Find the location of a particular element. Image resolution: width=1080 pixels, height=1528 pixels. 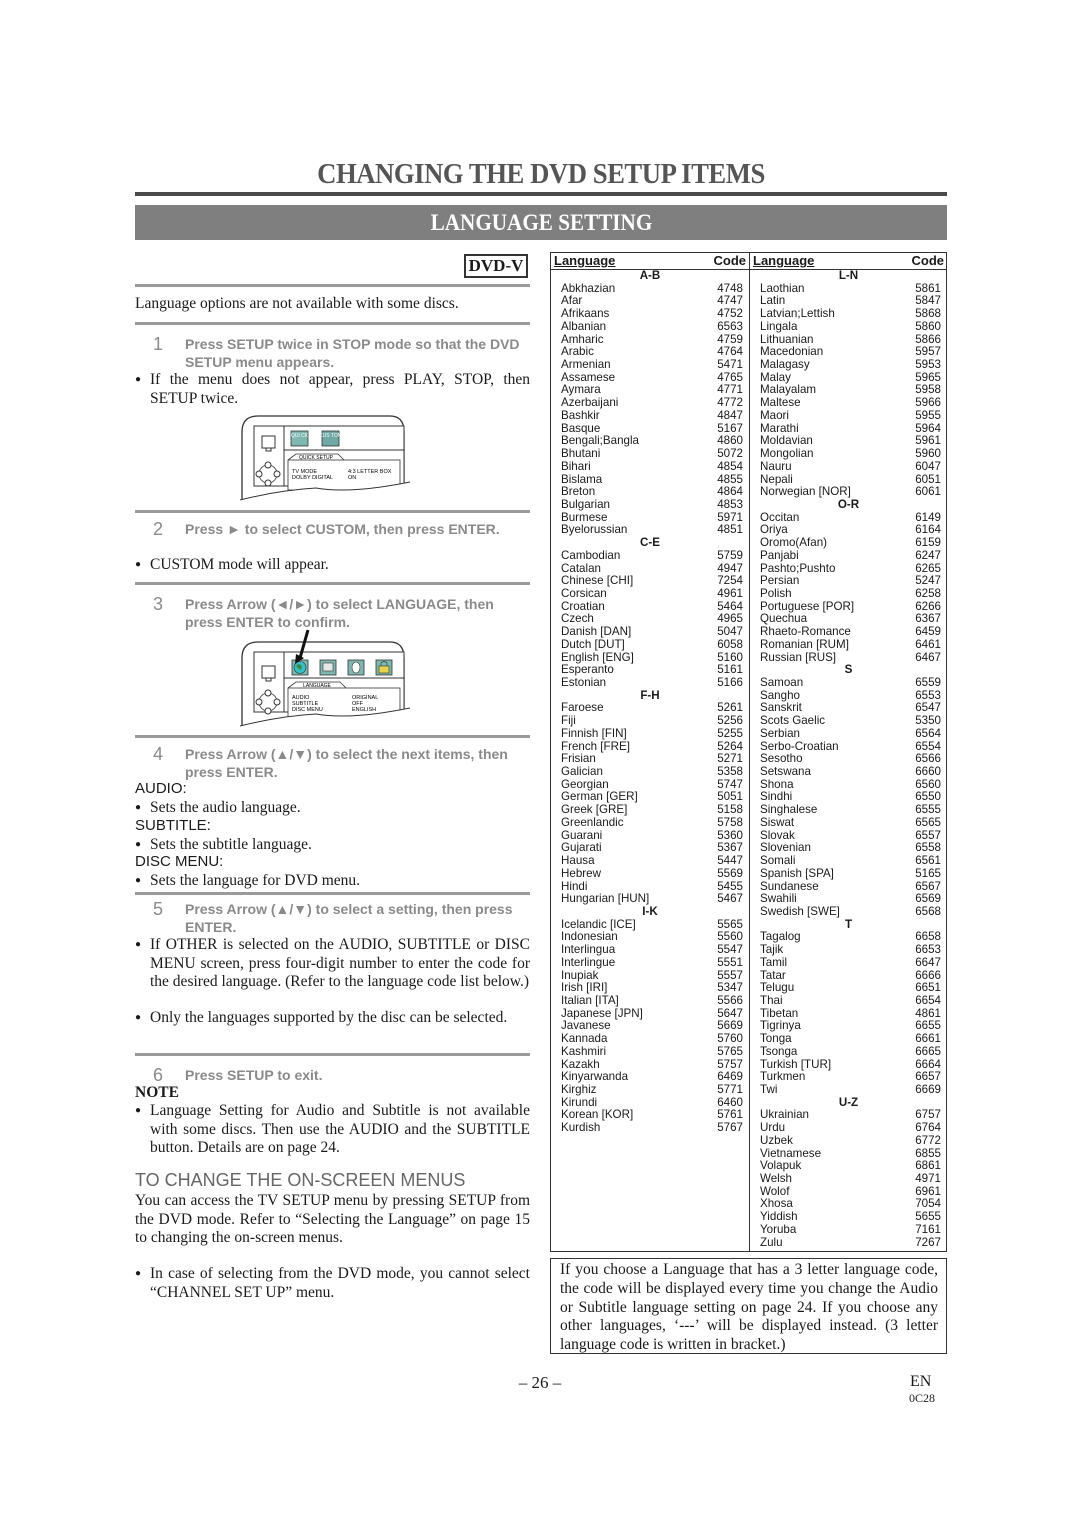

language-code: 6563 is located at coordinates (730, 326).